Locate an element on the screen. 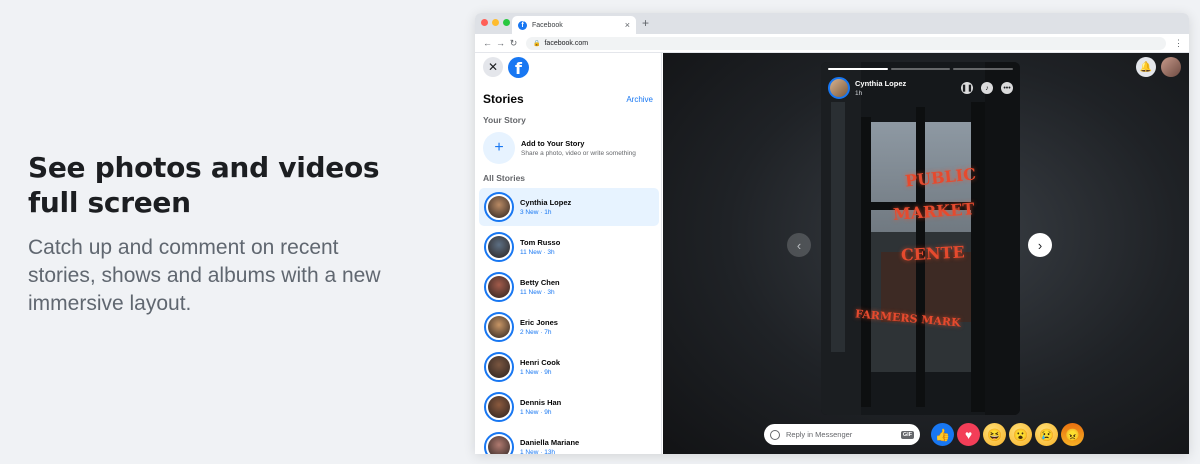  close-icon: ✕ is located at coordinates (493, 67).